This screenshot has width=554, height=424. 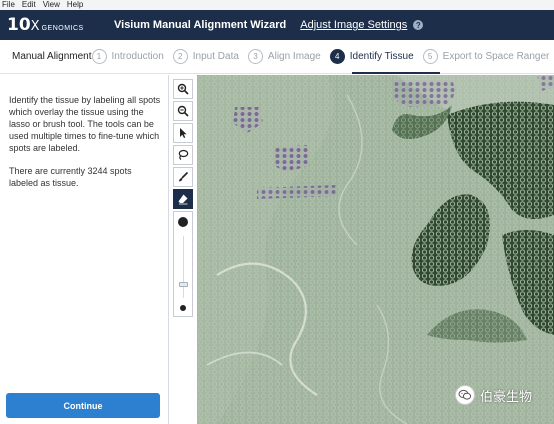 I want to click on logo: 10 X GENOMICS, so click(x=47, y=25).